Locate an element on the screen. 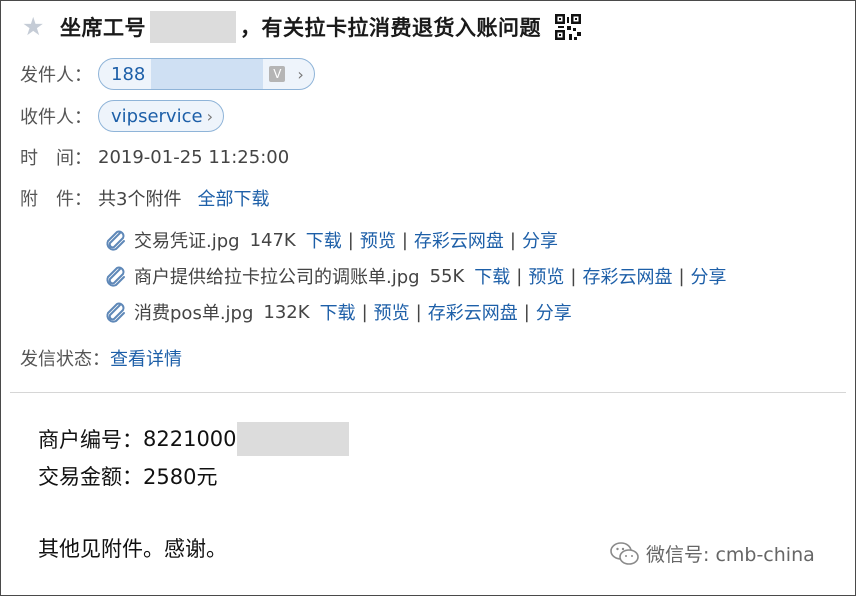 The image size is (856, 596). subject-prefix: 坐席工号 is located at coordinates (103, 28).